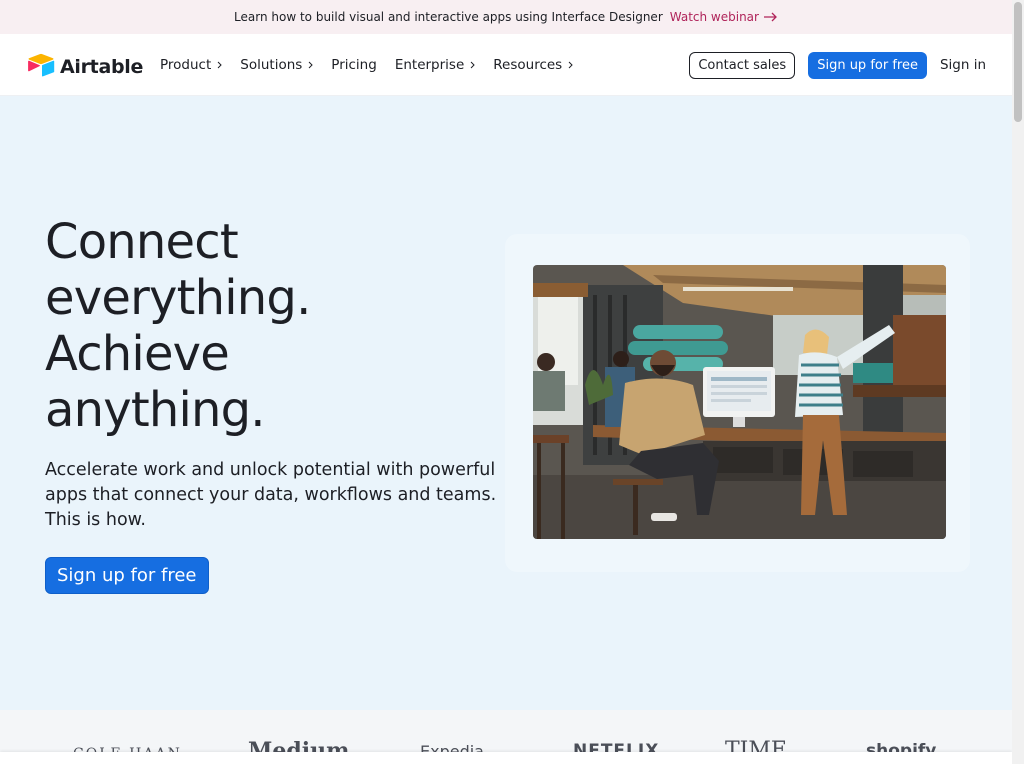 The width and height of the screenshot is (1024, 764). I want to click on nav-item-enterprise: Enterprise, so click(435, 65).